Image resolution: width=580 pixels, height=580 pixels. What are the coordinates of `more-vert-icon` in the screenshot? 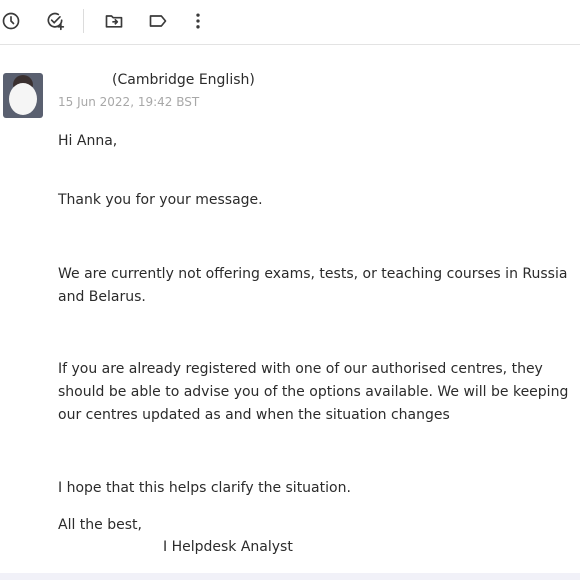 It's located at (198, 21).